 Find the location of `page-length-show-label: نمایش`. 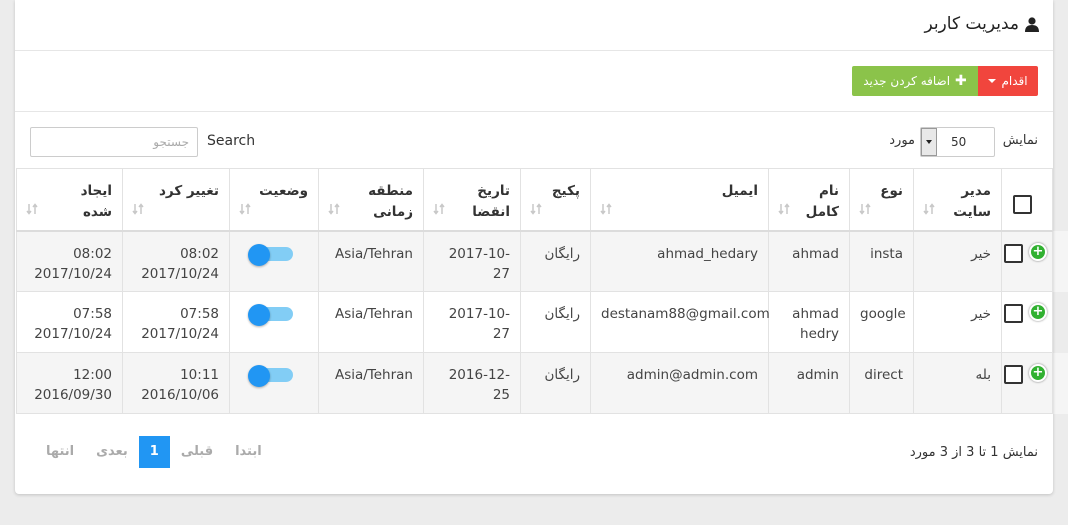

page-length-show-label: نمایش is located at coordinates (1020, 140).